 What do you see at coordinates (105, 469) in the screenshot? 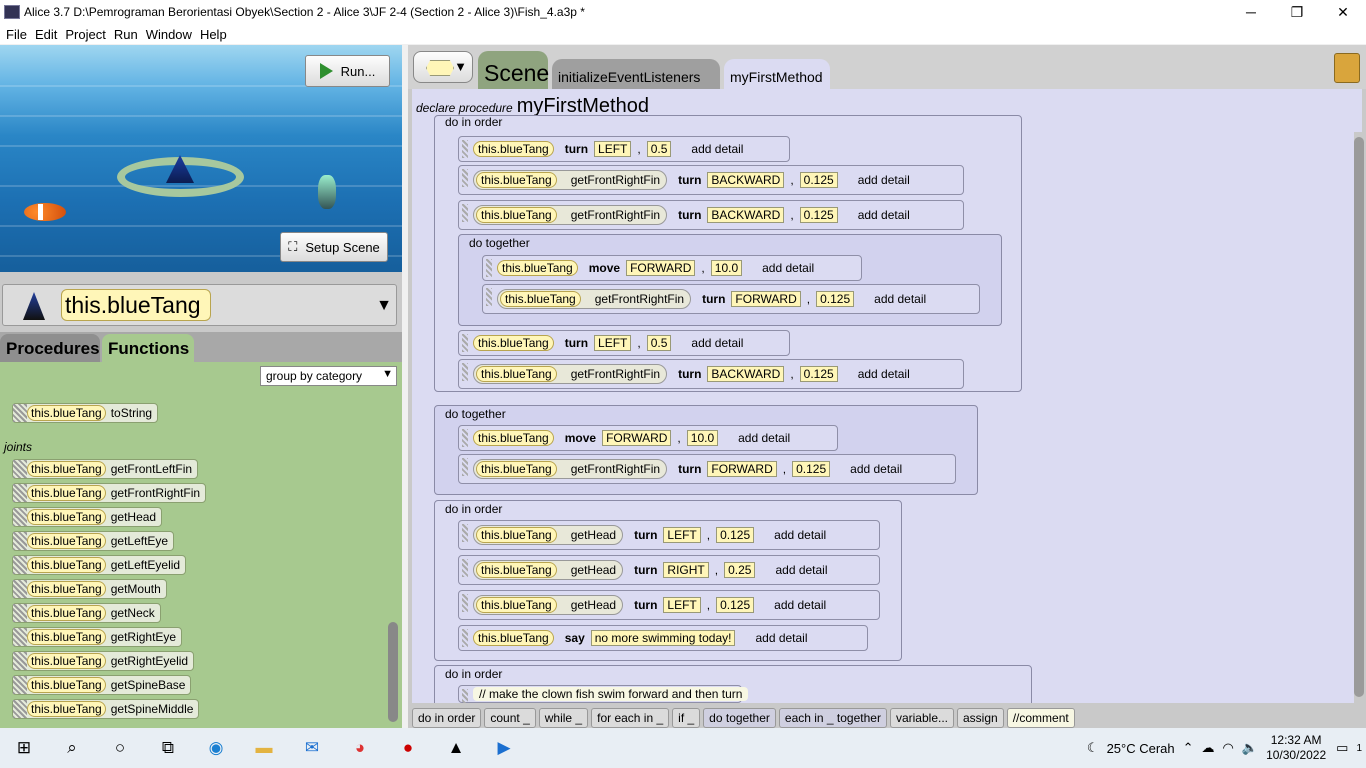
I see `function-tile: this.blueTang getFrontLeftFin` at bounding box center [105, 469].